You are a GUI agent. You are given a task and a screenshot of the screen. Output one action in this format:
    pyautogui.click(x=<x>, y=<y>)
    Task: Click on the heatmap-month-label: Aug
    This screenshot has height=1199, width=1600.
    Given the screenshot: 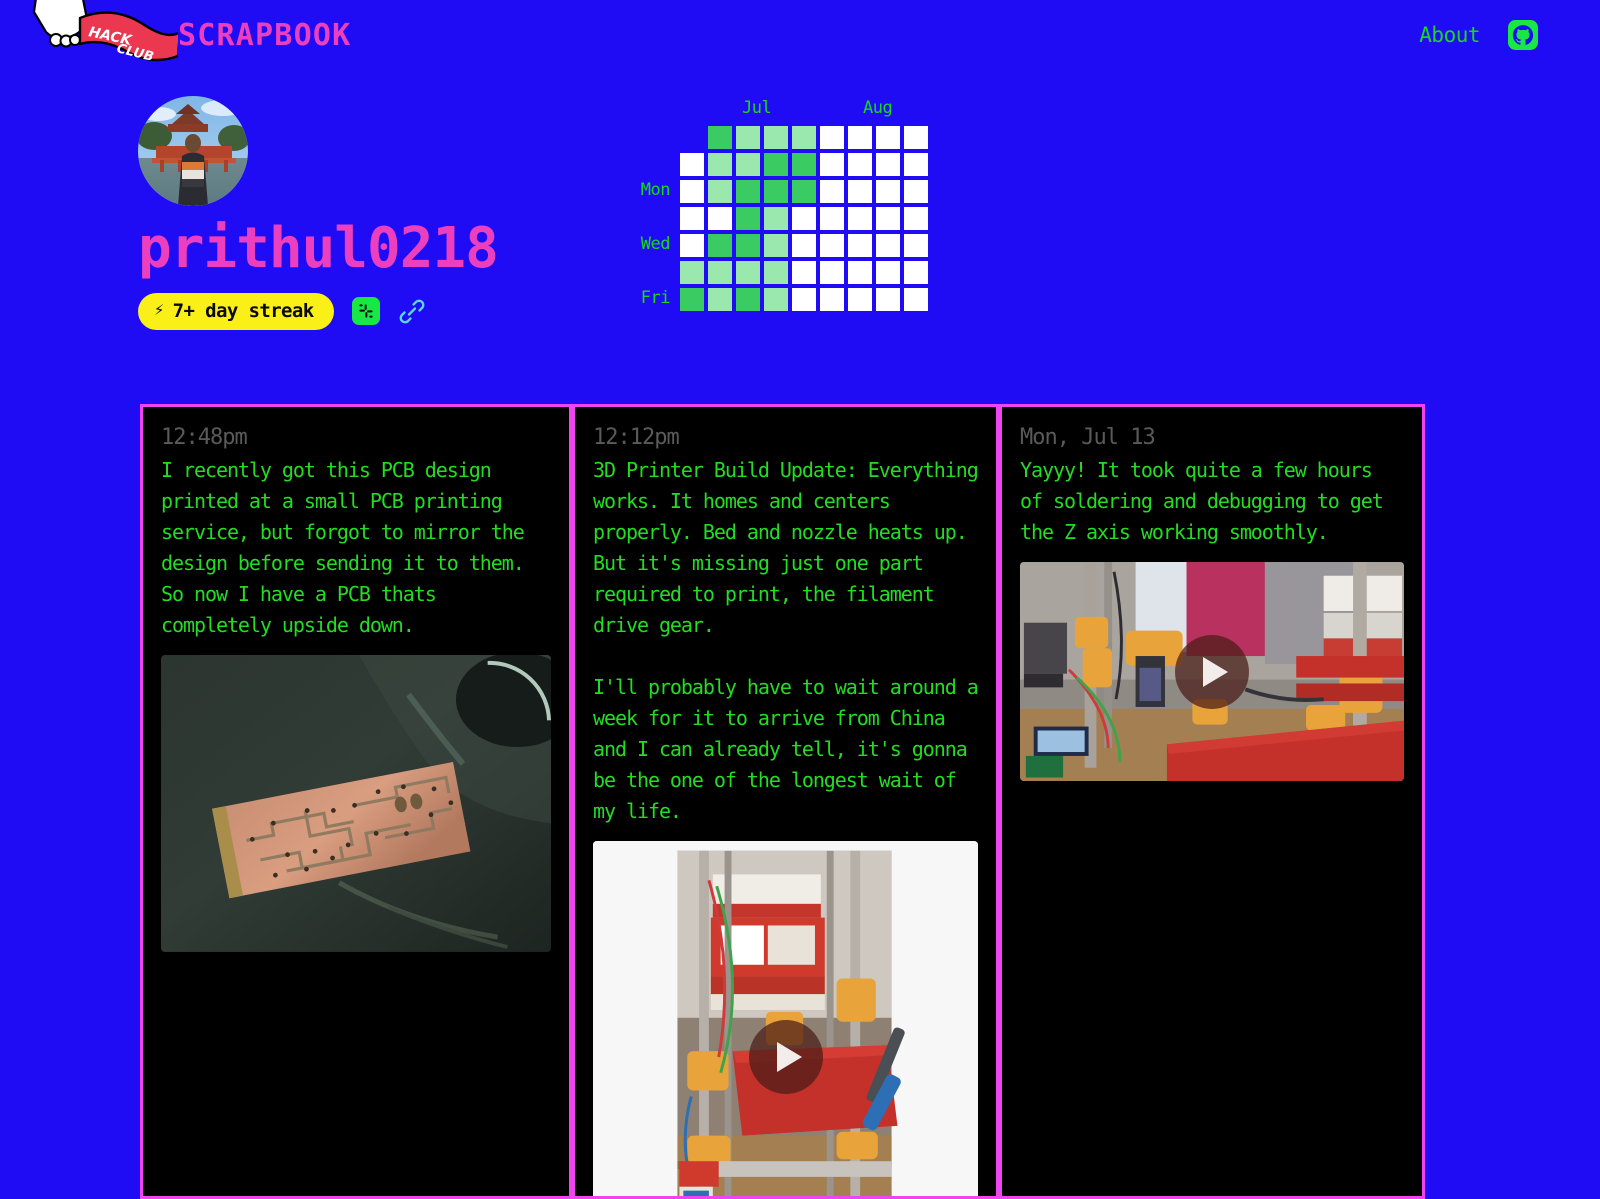 What is the action you would take?
    pyautogui.click(x=878, y=108)
    